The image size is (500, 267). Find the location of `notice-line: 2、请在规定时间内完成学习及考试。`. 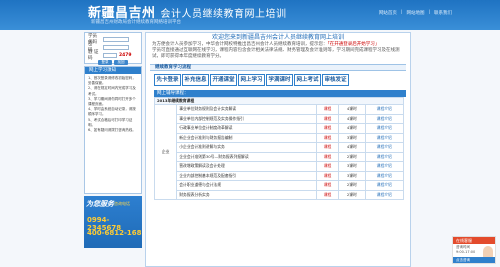

notice-line: 2、请在规定时间内完成学习及考试。 is located at coordinates (112, 91).